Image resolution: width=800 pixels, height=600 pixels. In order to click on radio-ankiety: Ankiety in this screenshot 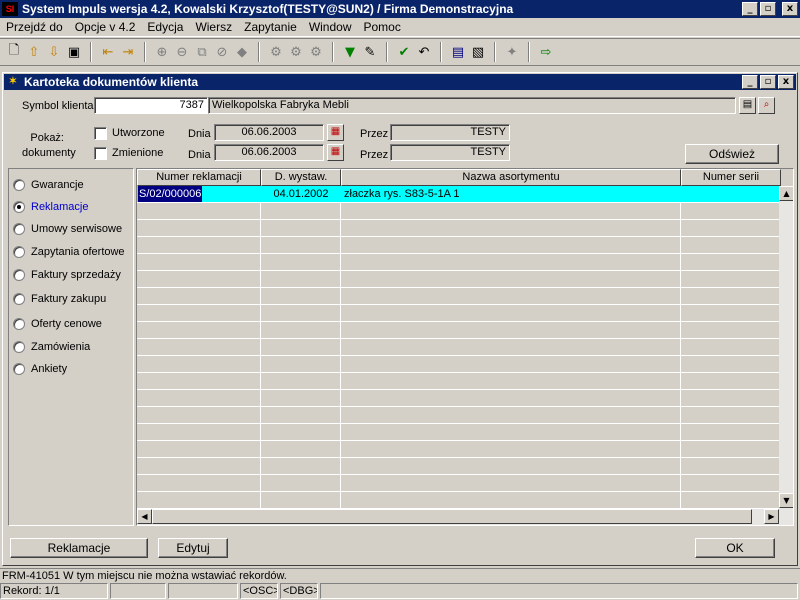, I will do `click(40, 369)`.